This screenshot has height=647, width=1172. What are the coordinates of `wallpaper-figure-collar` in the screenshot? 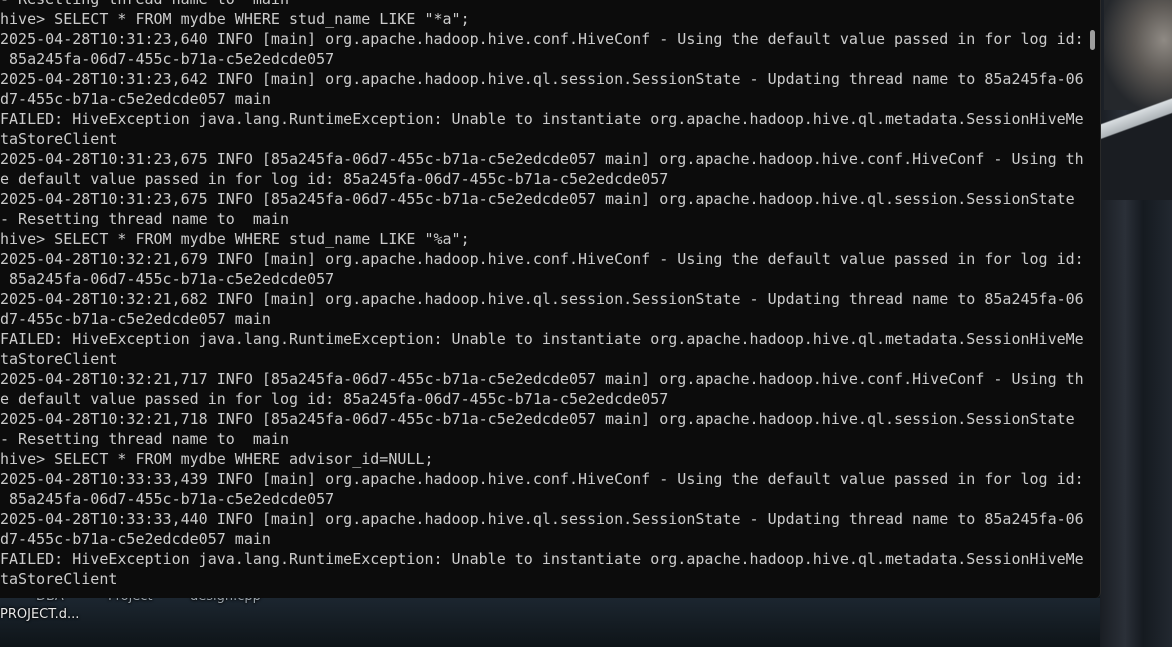 It's located at (1136, 140).